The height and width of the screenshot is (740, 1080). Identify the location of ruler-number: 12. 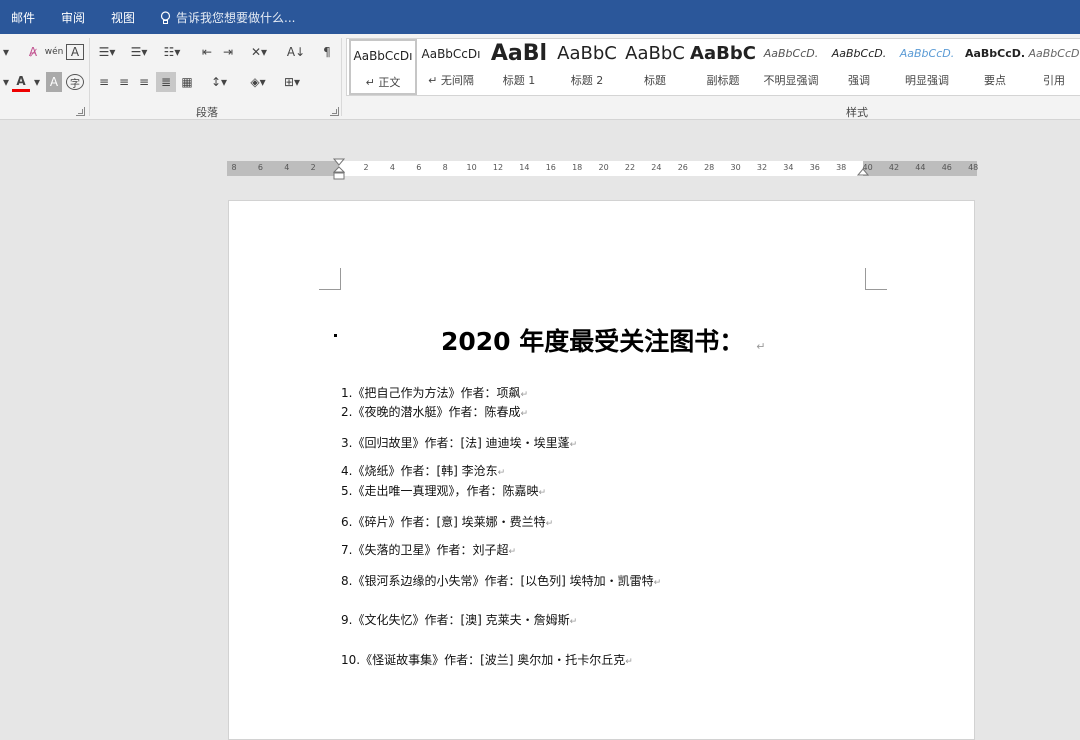
(498, 167).